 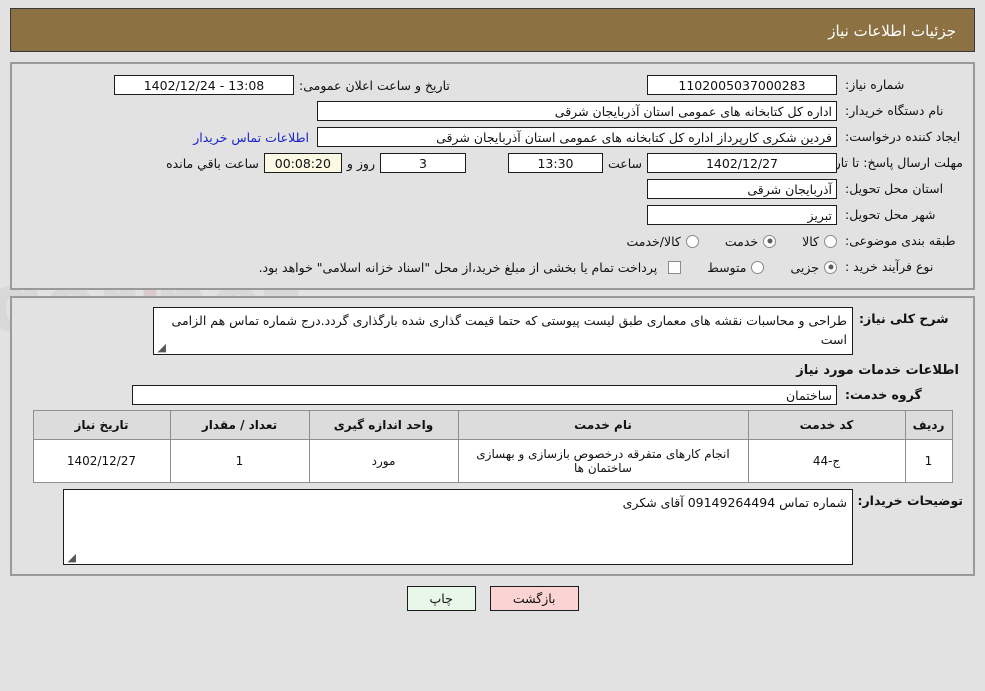 What do you see at coordinates (883, 395) in the screenshot?
I see `service-group-label: گروه خدمت:` at bounding box center [883, 395].